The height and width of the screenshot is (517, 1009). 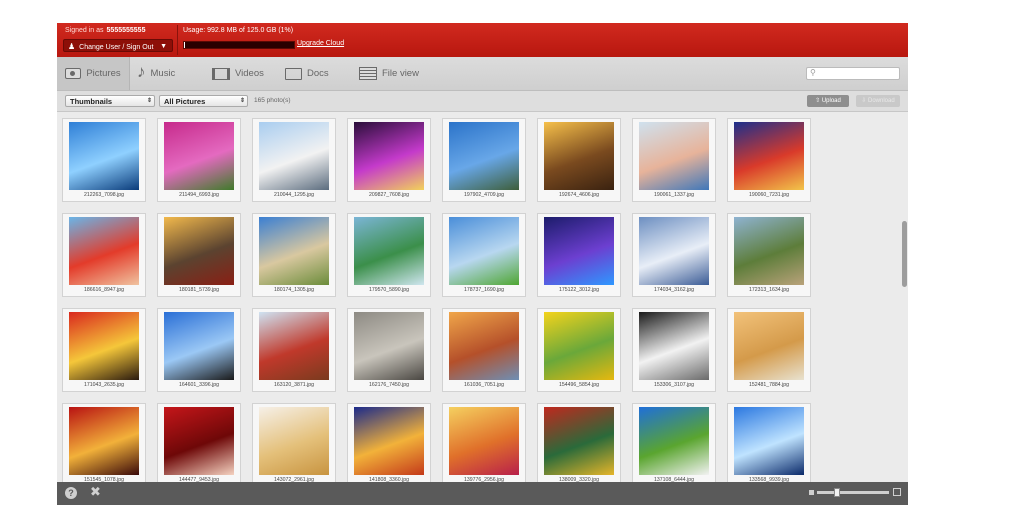 I want to click on tab-label: File view, so click(x=400, y=73).